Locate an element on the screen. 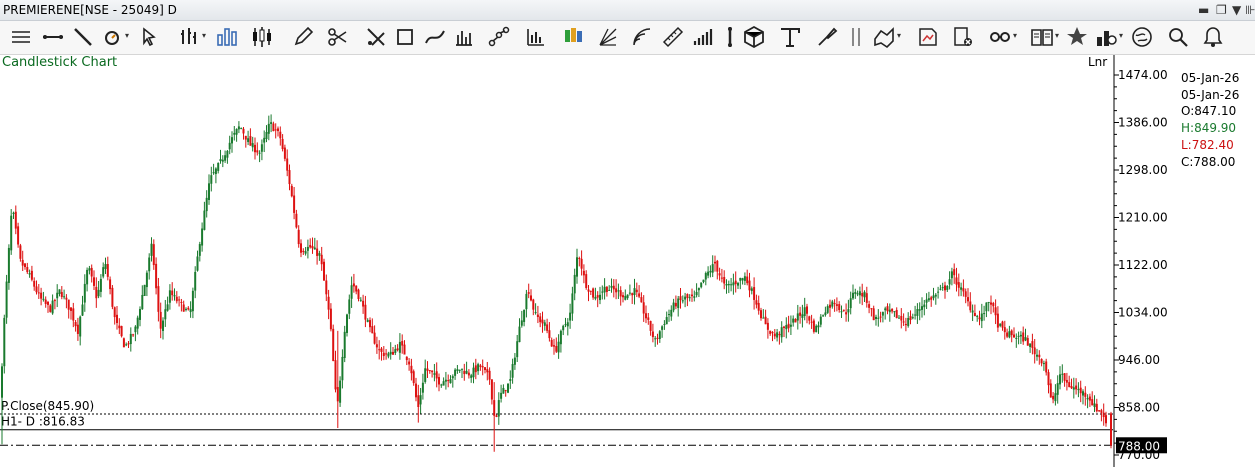 This screenshot has width=1255, height=467. menu-lines-icon is located at coordinates (21, 37).